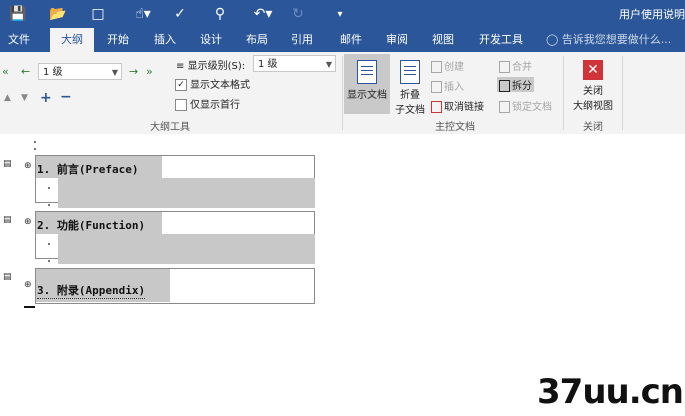 The image size is (685, 416). I want to click on new-document-icon: □, so click(98, 14).